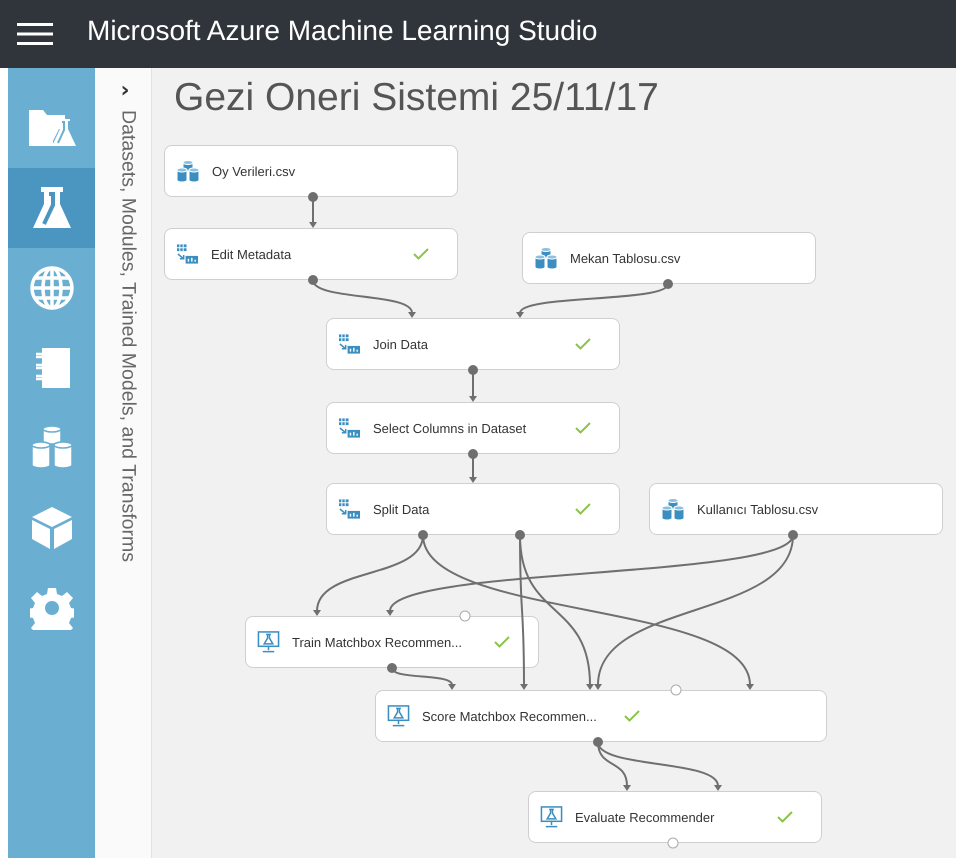 This screenshot has height=858, width=956. Describe the element at coordinates (311, 171) in the screenshot. I see `module-node: Oy Verileri.csv` at that location.